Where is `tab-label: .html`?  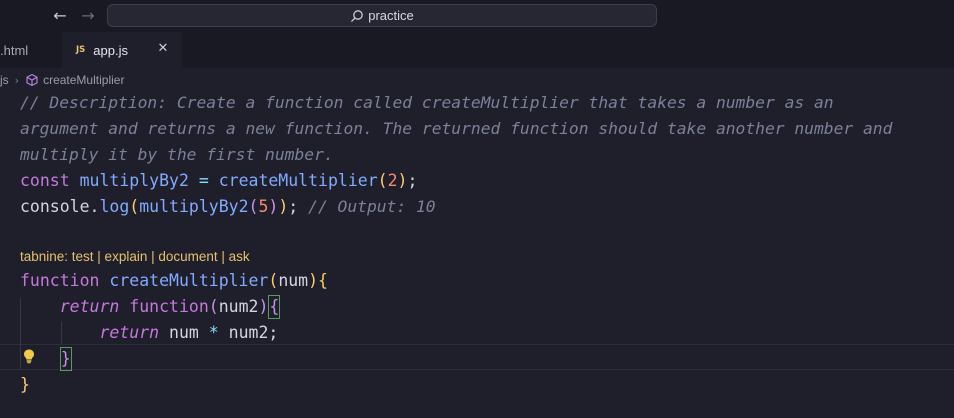
tab-label: .html is located at coordinates (14, 50).